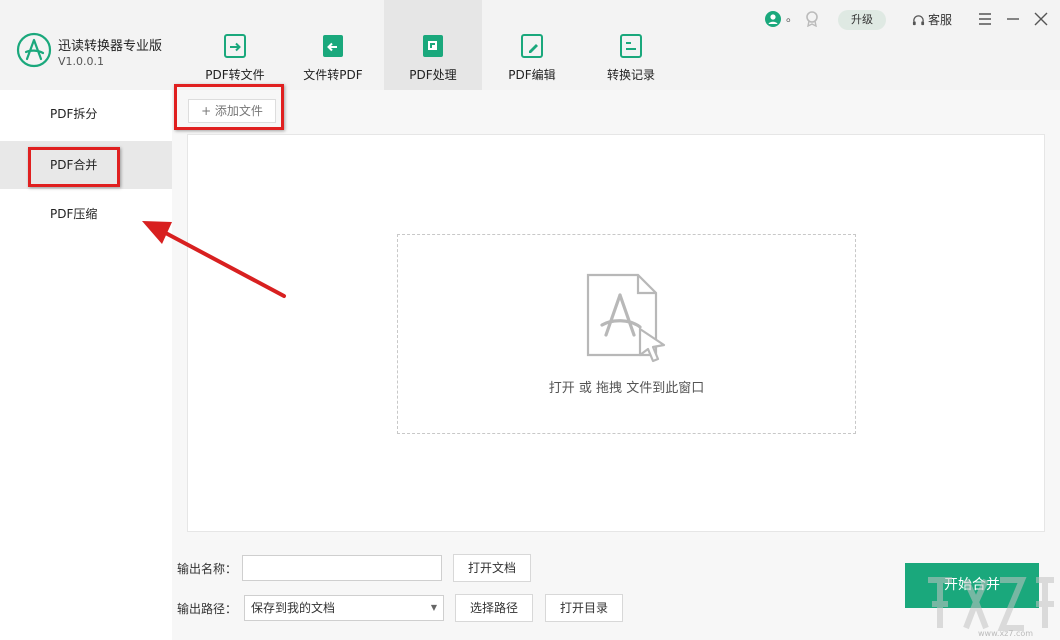  What do you see at coordinates (991, 604) in the screenshot?
I see `watermark-logo` at bounding box center [991, 604].